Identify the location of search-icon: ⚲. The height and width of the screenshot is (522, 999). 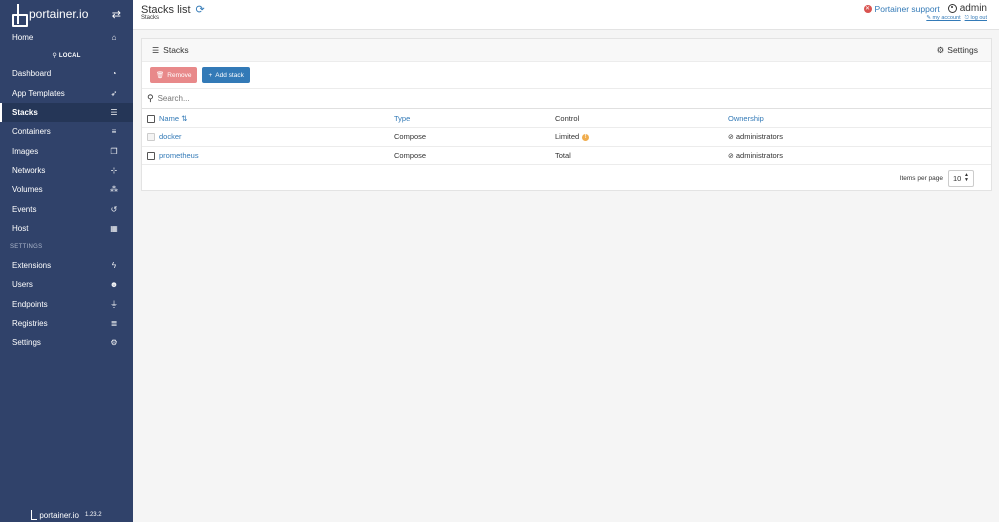
(150, 98).